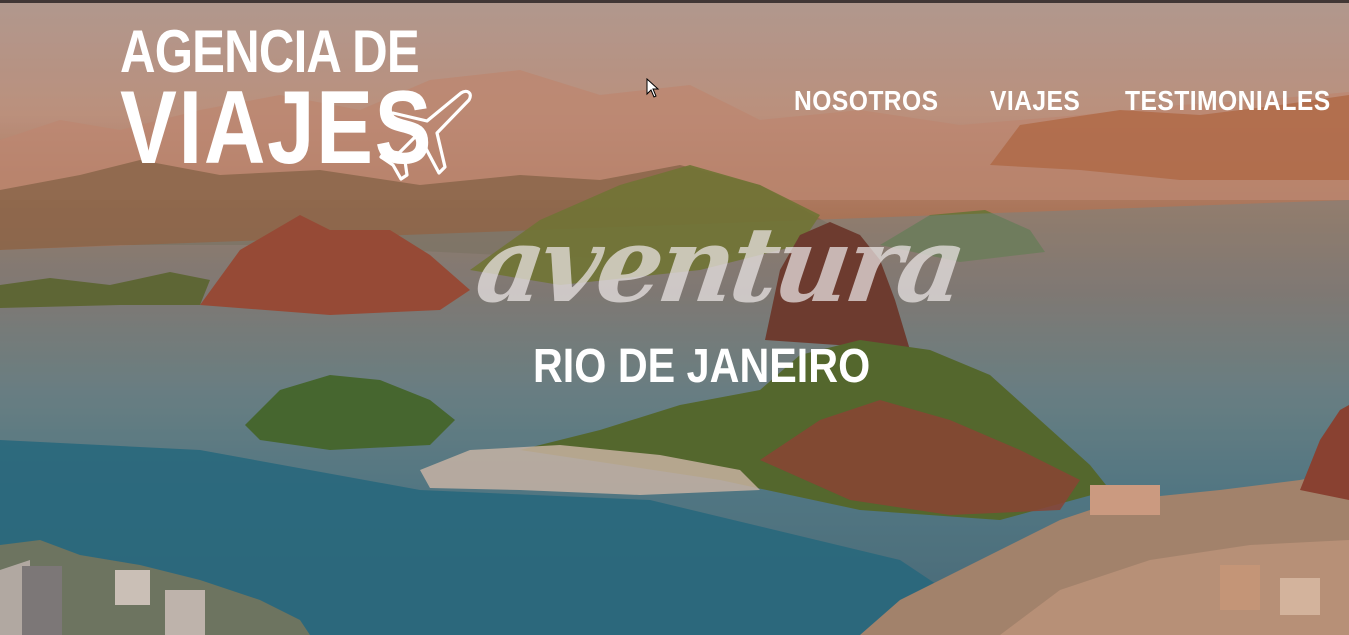  What do you see at coordinates (866, 101) in the screenshot?
I see `nav-link-nosotros: NOSOTROS` at bounding box center [866, 101].